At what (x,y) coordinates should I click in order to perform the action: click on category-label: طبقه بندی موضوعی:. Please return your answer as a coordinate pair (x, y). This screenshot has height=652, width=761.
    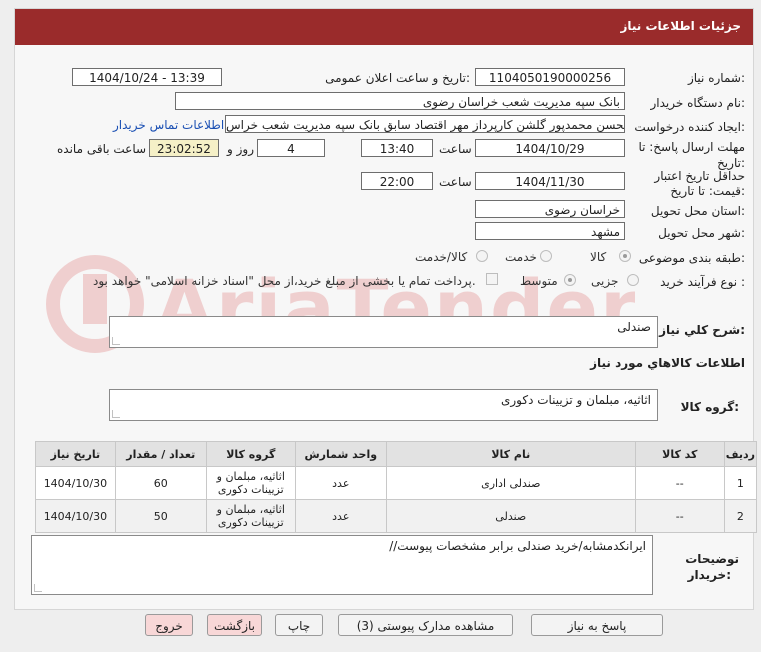
    Looking at the image, I should click on (691, 258).